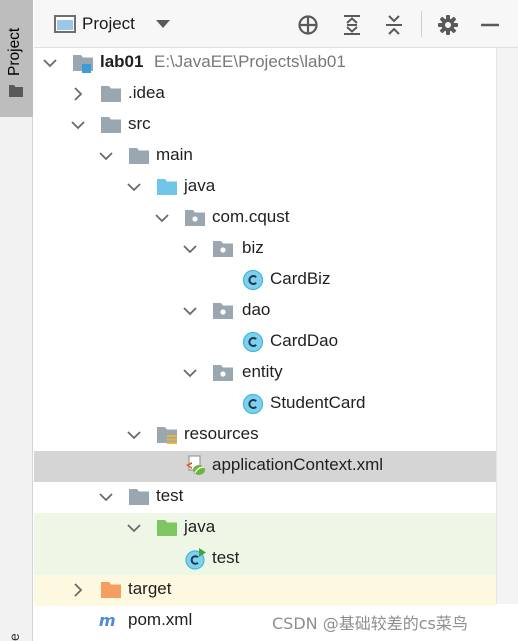 The height and width of the screenshot is (641, 518). Describe the element at coordinates (195, 559) in the screenshot. I see `test-class-icon` at that location.